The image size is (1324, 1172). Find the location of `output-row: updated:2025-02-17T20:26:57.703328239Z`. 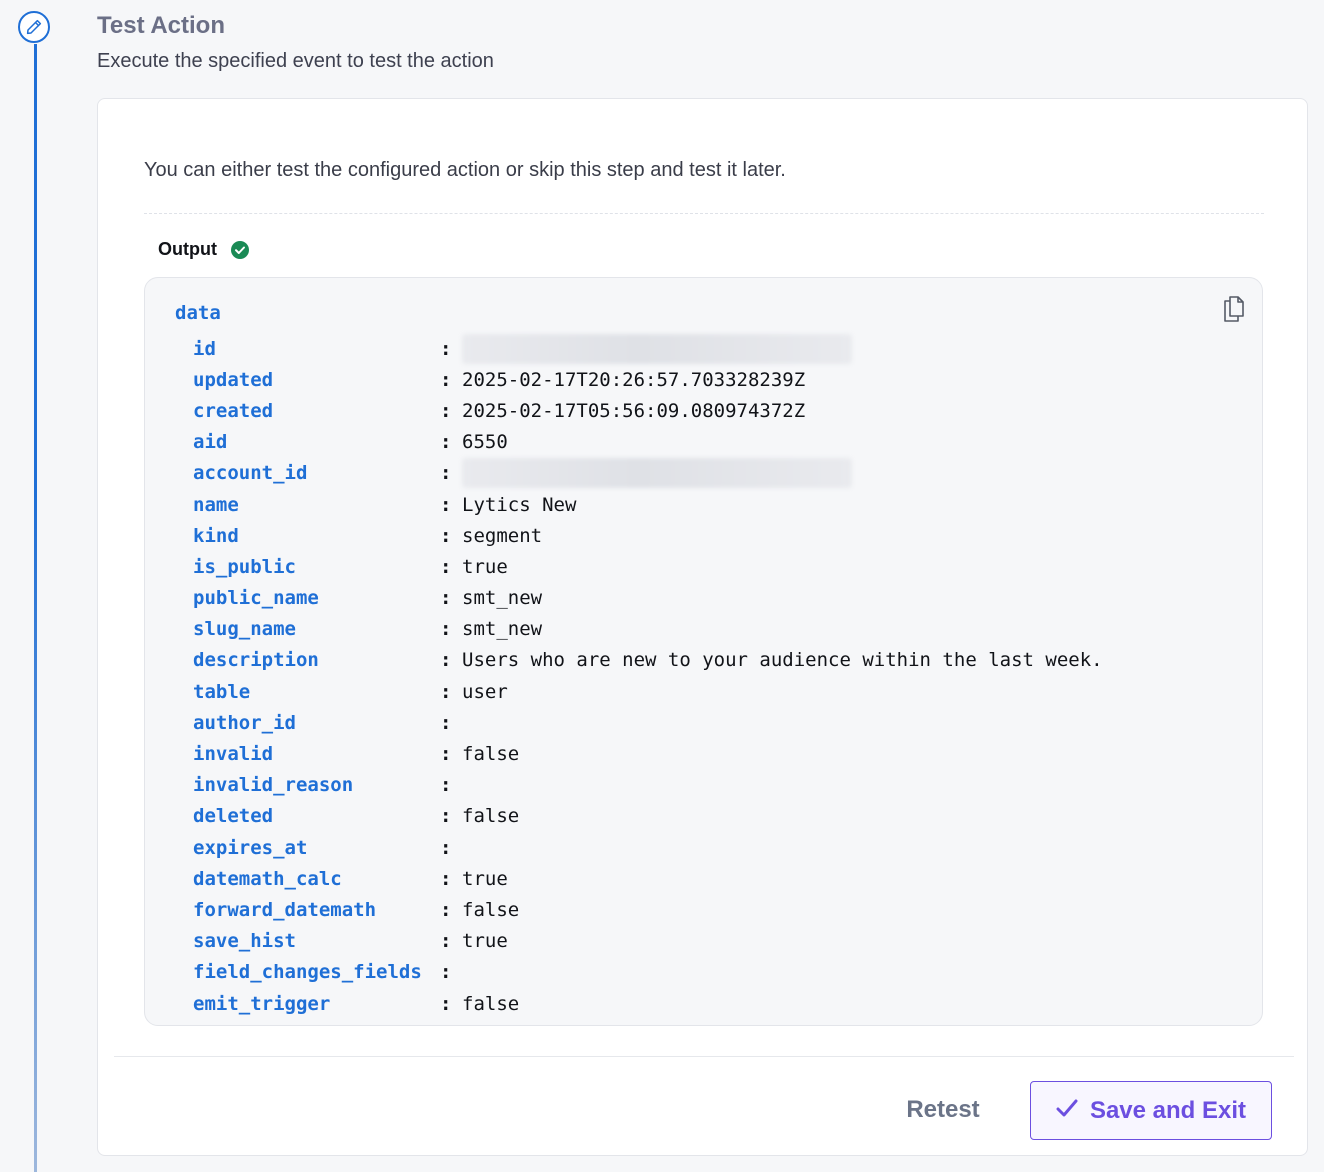

output-row: updated:2025-02-17T20:26:57.703328239Z is located at coordinates (648, 379).